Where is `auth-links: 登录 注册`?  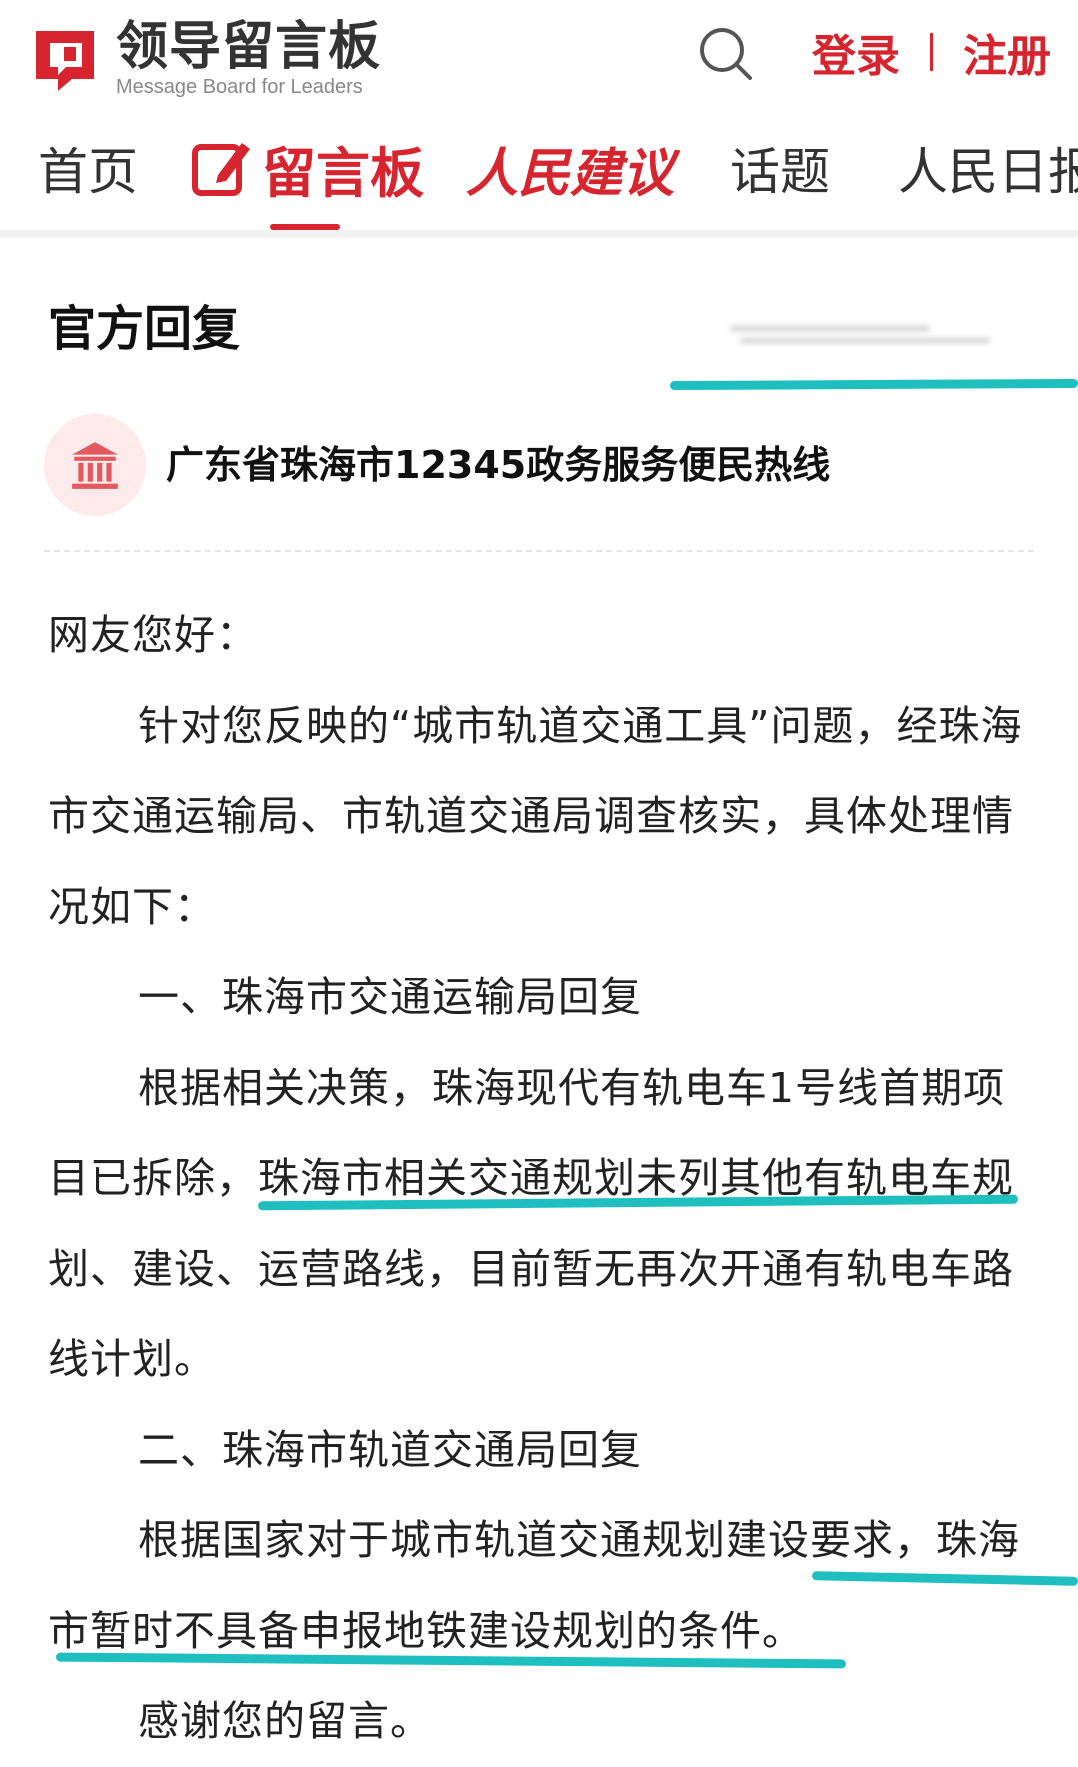 auth-links: 登录 注册 is located at coordinates (931, 52).